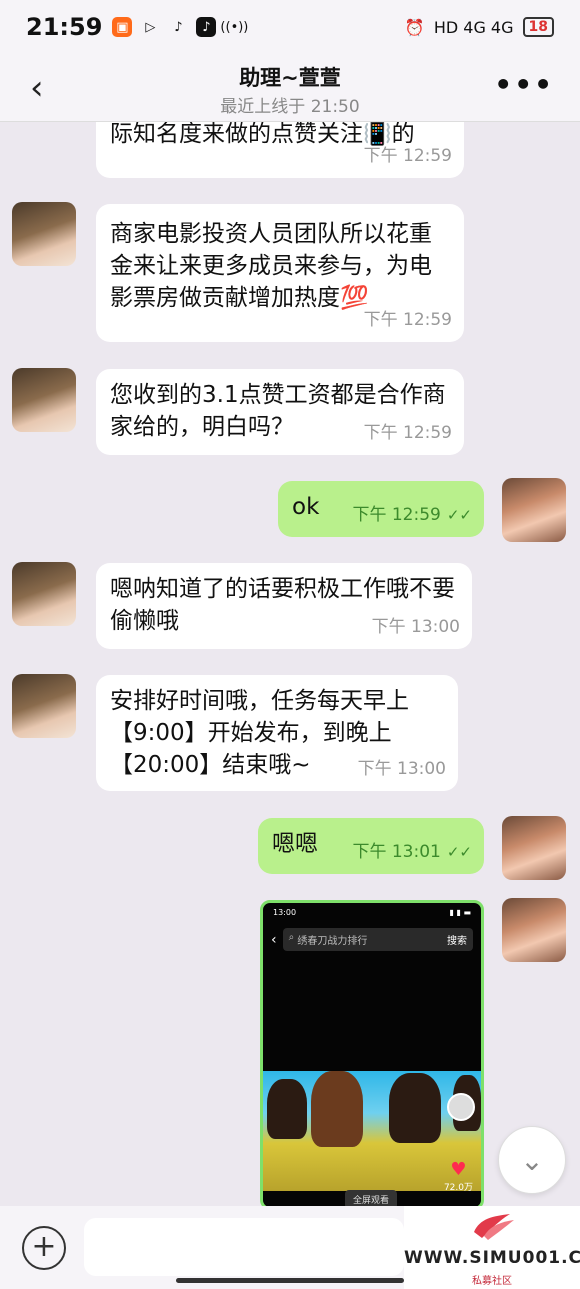 This screenshot has height=1289, width=580. I want to click on watermark: WWW.SIMU001.CN 私募社区, so click(492, 1247).